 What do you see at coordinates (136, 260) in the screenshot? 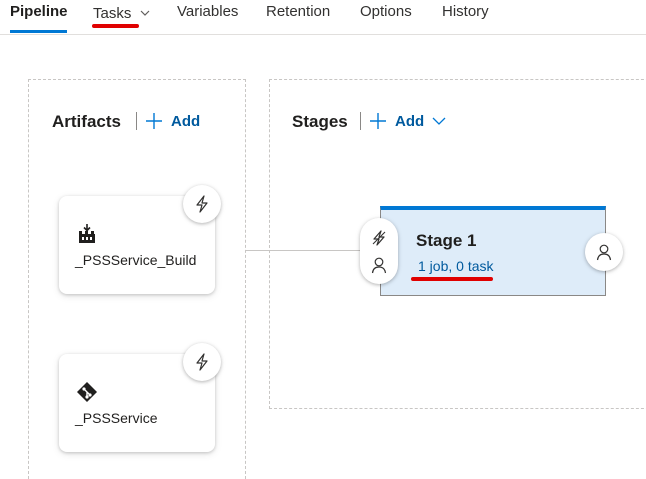
I see `artifact-name: _PSSService_Build` at bounding box center [136, 260].